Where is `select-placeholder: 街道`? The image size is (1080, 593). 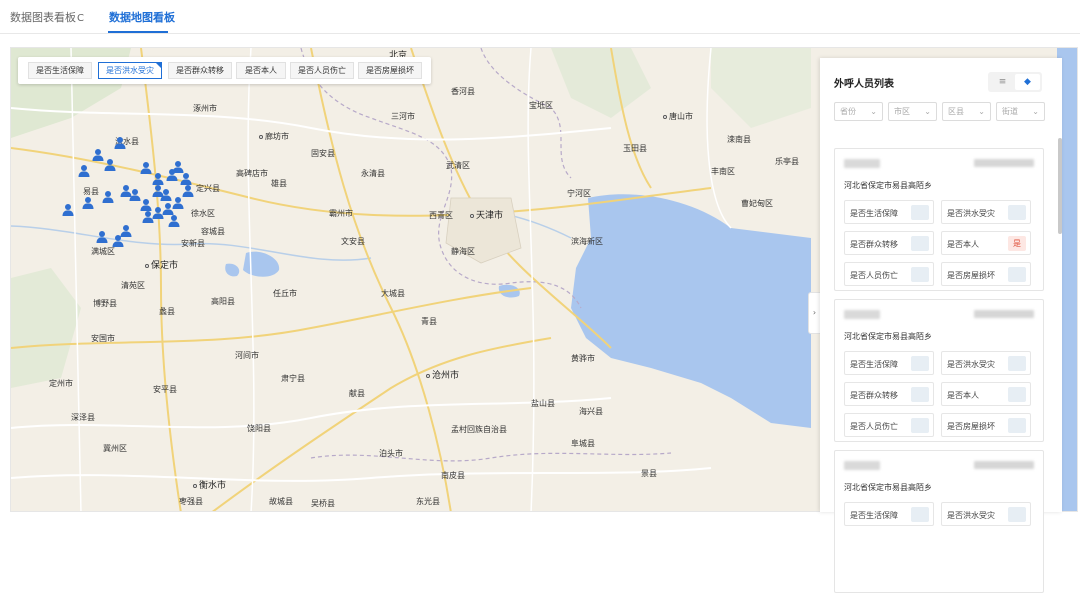
select-placeholder: 街道 is located at coordinates (1010, 111).